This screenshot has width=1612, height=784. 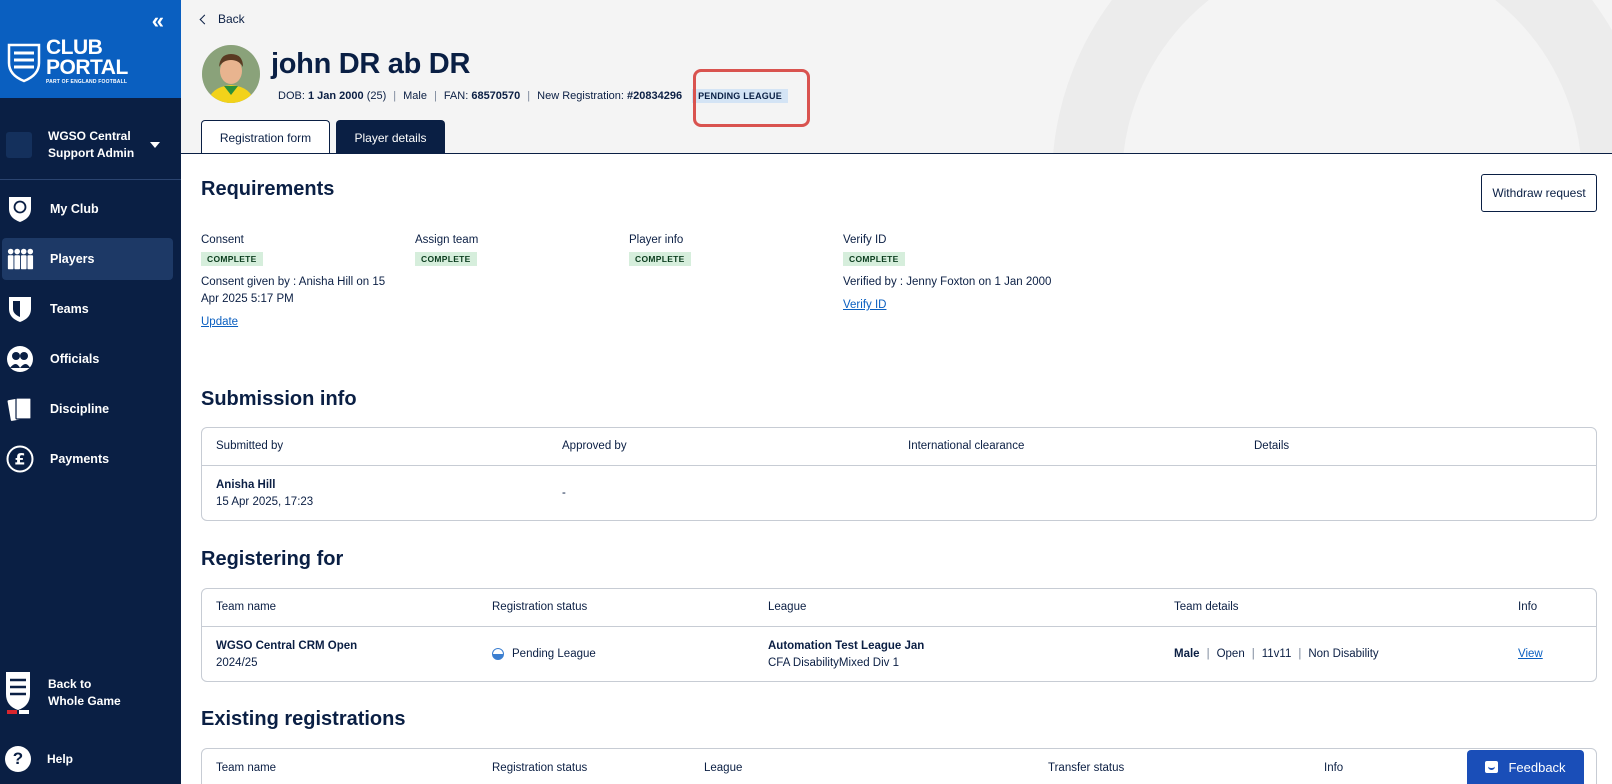 I want to click on info-cell: View, so click(x=1530, y=654).